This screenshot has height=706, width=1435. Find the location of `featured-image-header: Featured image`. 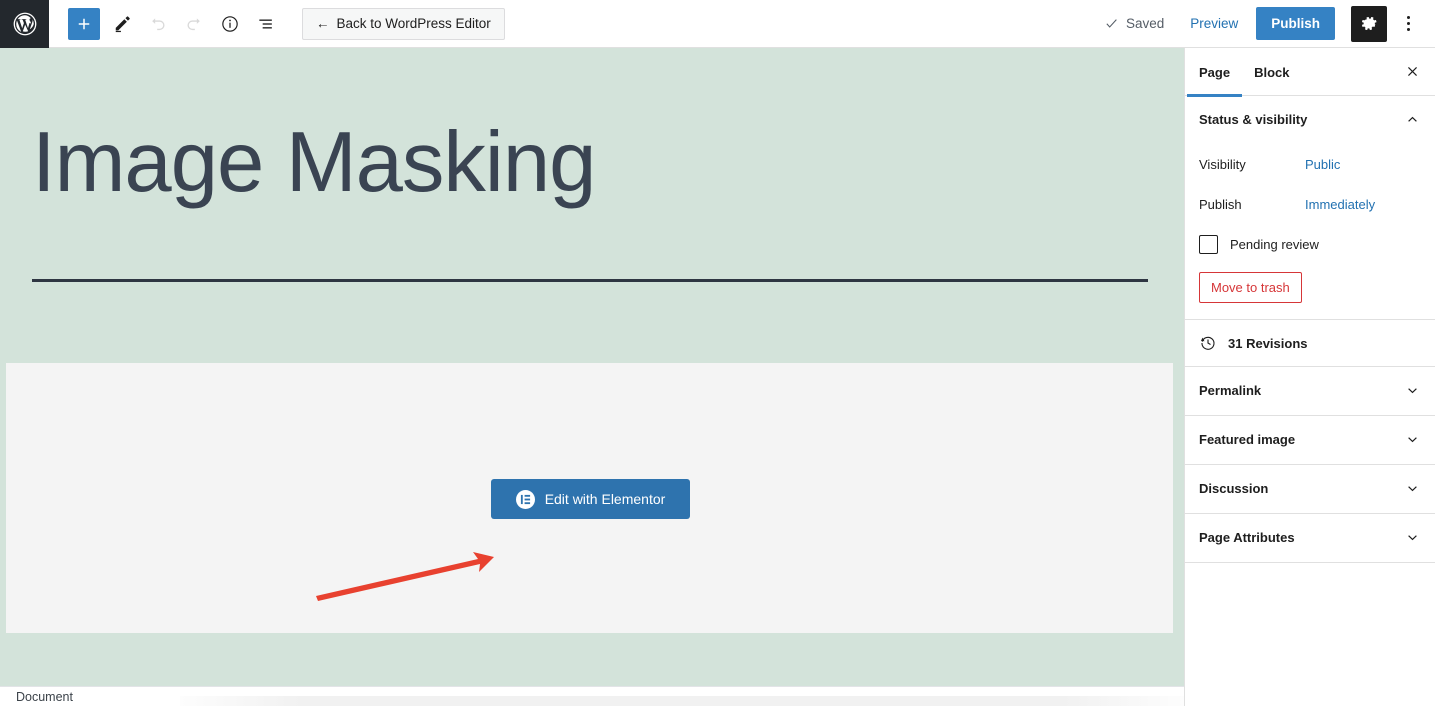

featured-image-header: Featured image is located at coordinates (1310, 440).